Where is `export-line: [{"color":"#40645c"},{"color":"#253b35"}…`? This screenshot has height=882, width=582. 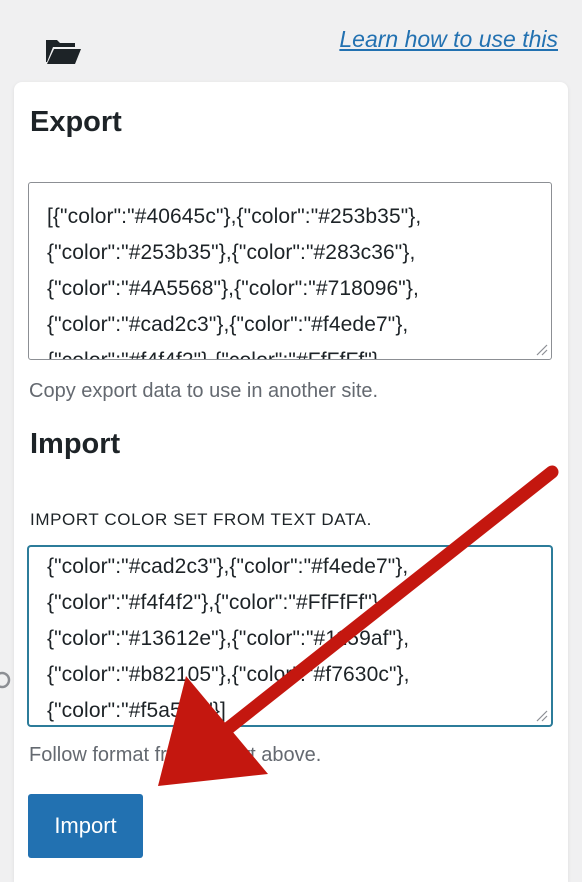 export-line: [{"color":"#40645c"},{"color":"#253b35"}… is located at coordinates (234, 216).